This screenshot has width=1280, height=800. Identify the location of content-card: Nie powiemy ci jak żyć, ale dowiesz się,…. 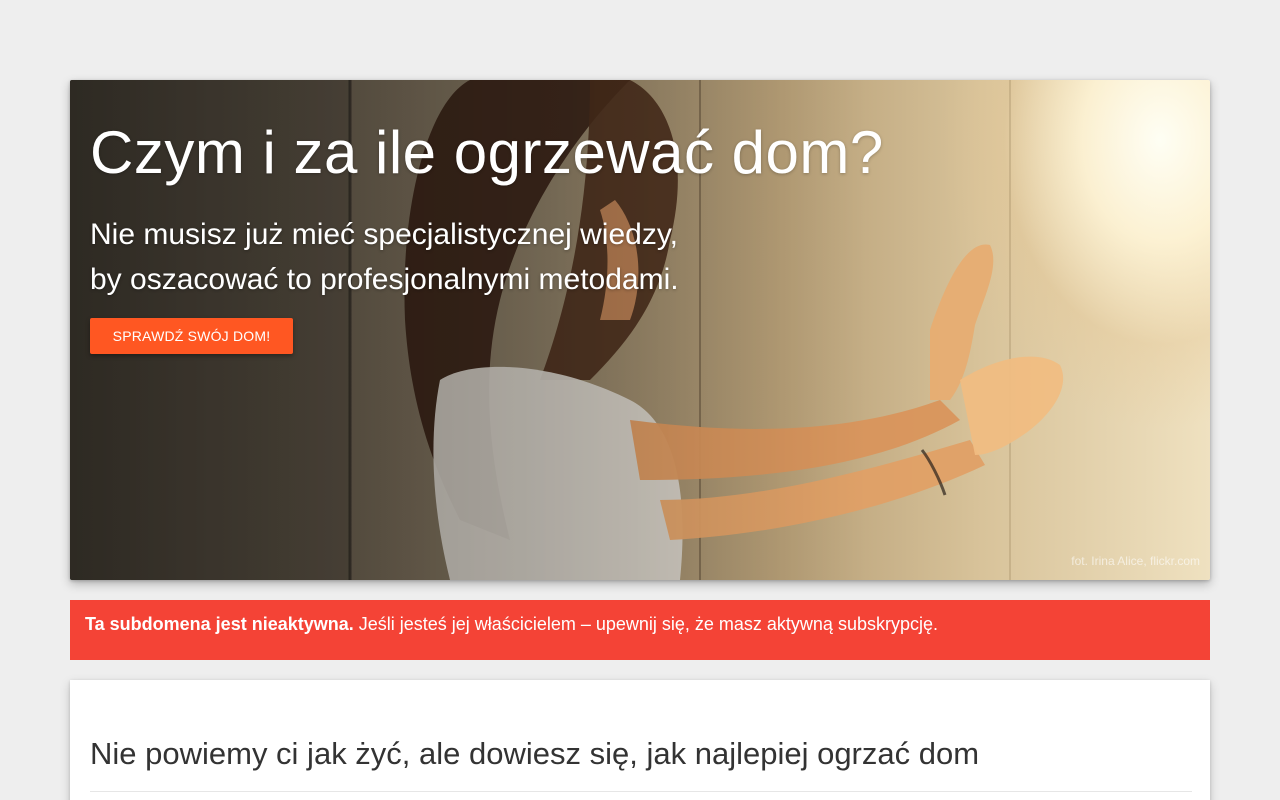
(640, 740).